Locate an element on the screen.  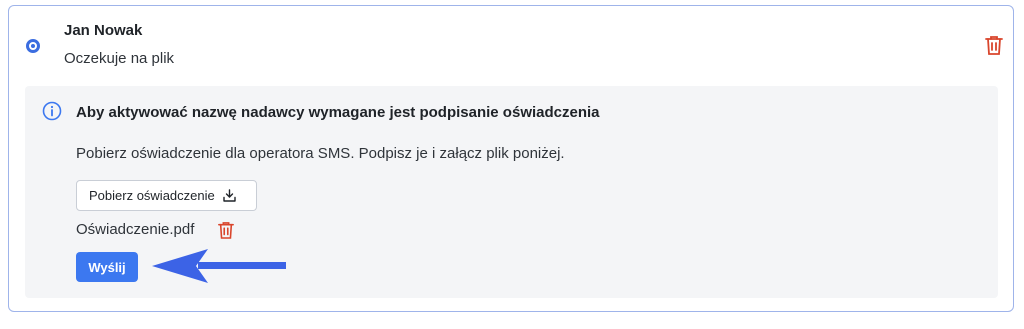
download-icon is located at coordinates (229, 195).